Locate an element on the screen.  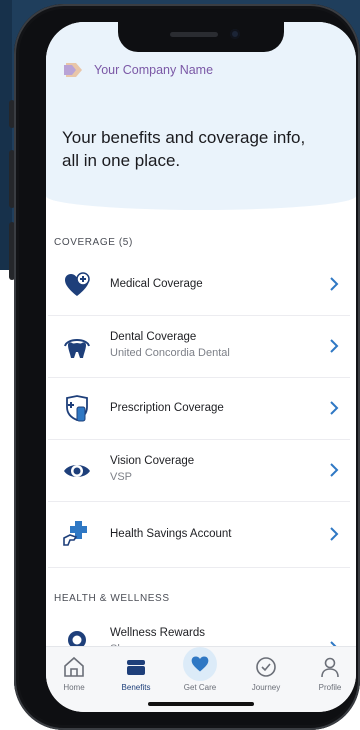
tab-label: Profile is located at coordinates (330, 687).